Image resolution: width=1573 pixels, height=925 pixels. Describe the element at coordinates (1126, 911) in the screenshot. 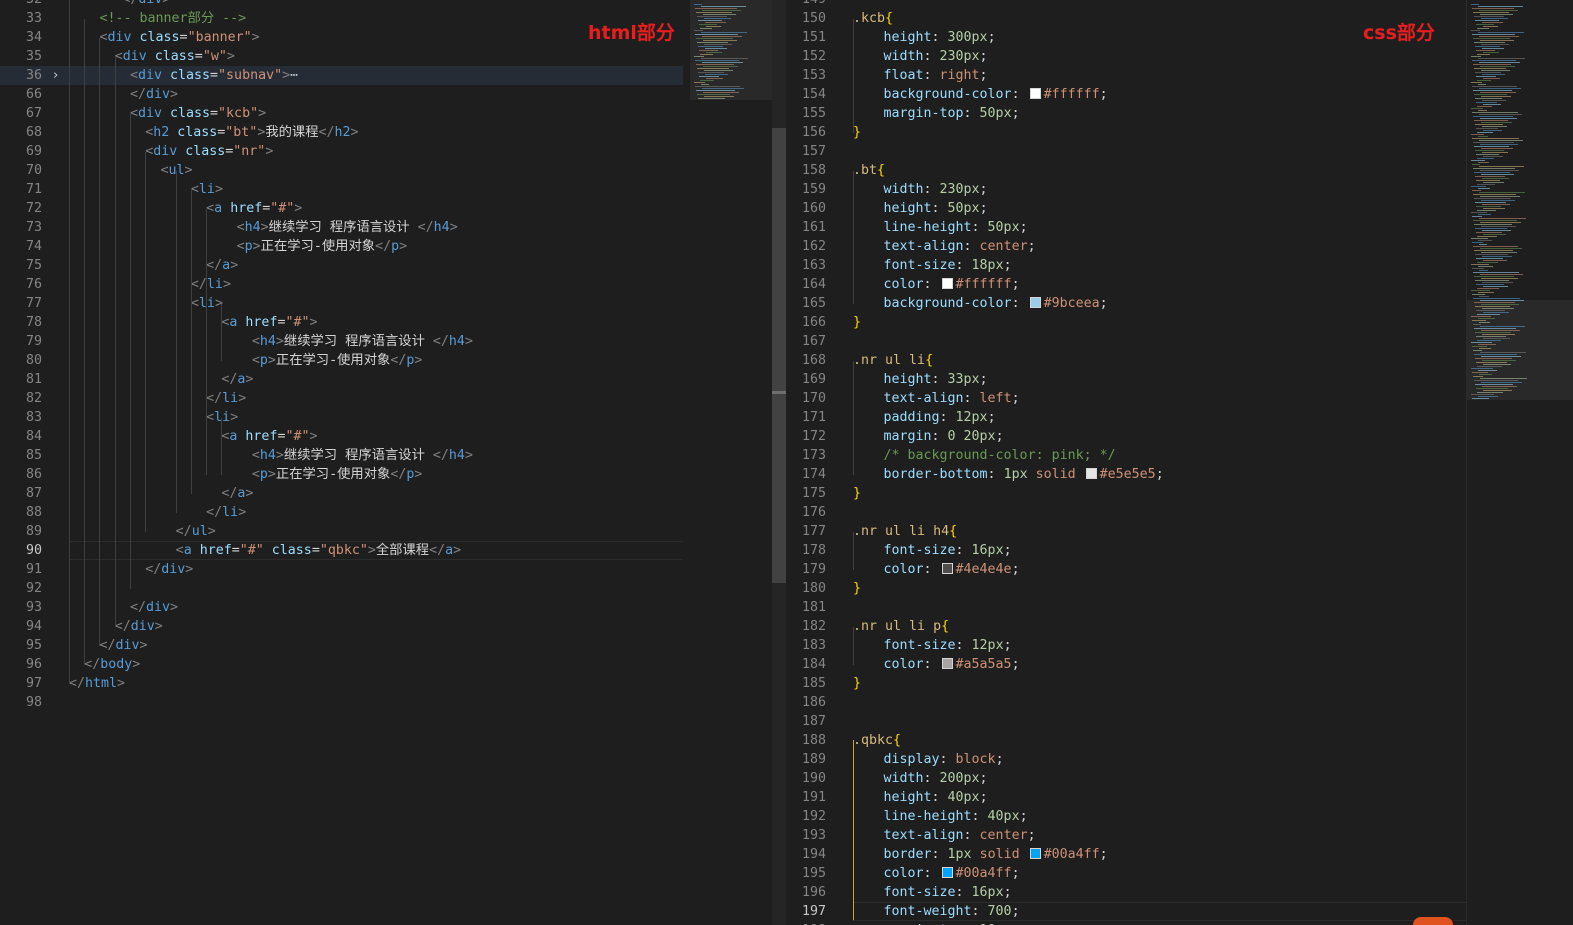

I see `code-line: 197 font-weight: 700;` at that location.